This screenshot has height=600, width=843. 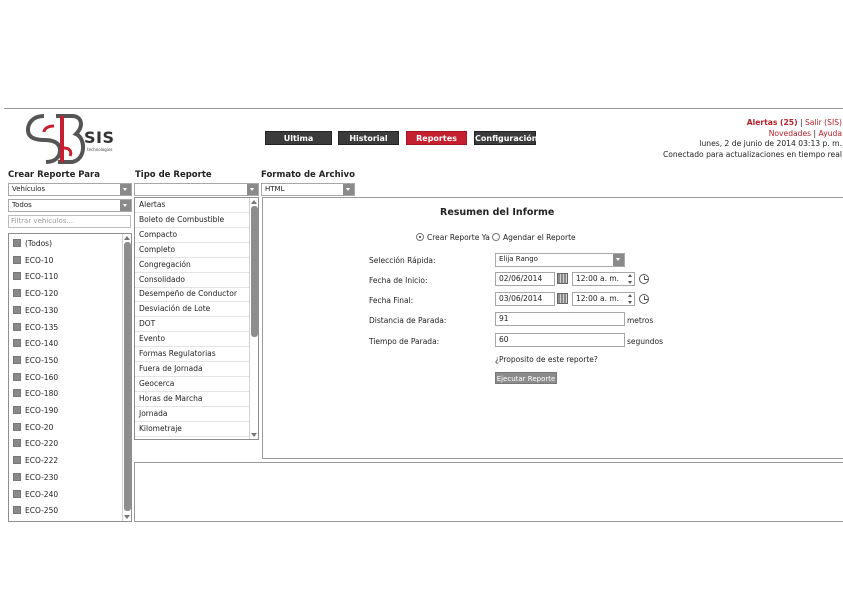 What do you see at coordinates (398, 280) in the screenshot?
I see `start-date-label: Fecha de Inicio:` at bounding box center [398, 280].